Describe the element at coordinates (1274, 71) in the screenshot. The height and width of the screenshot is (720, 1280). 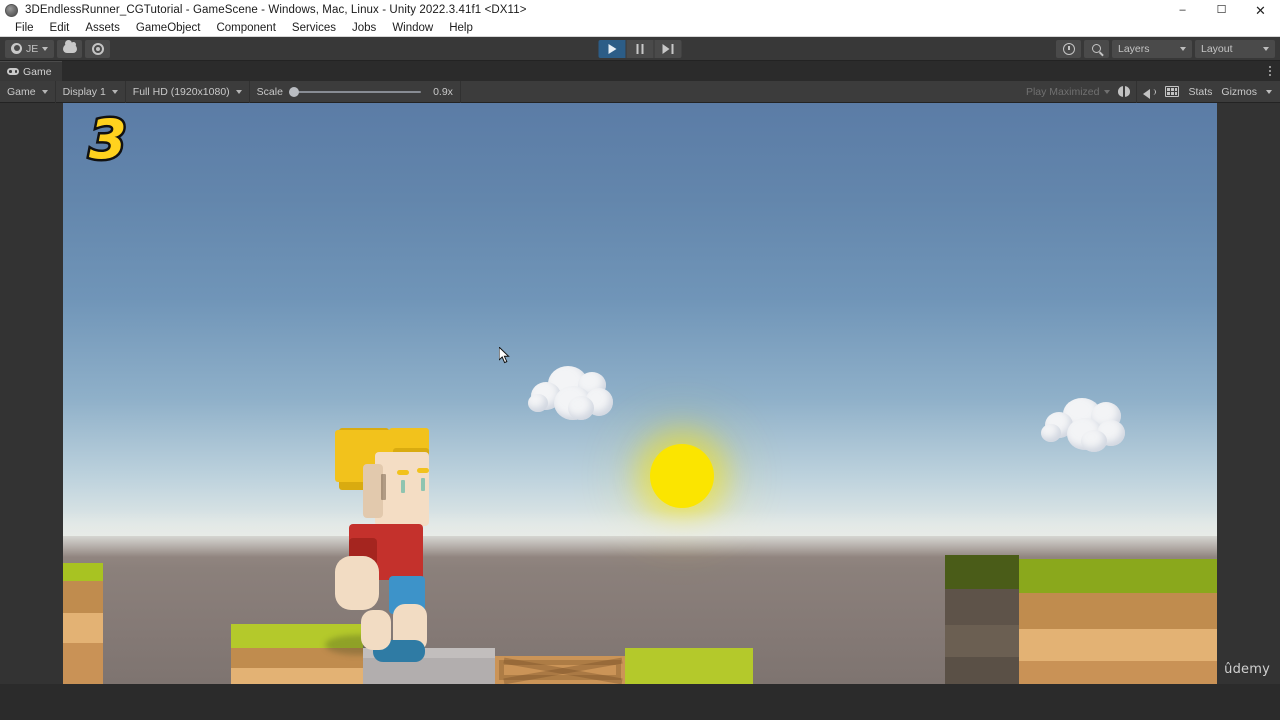
I see `panel-menu-button` at that location.